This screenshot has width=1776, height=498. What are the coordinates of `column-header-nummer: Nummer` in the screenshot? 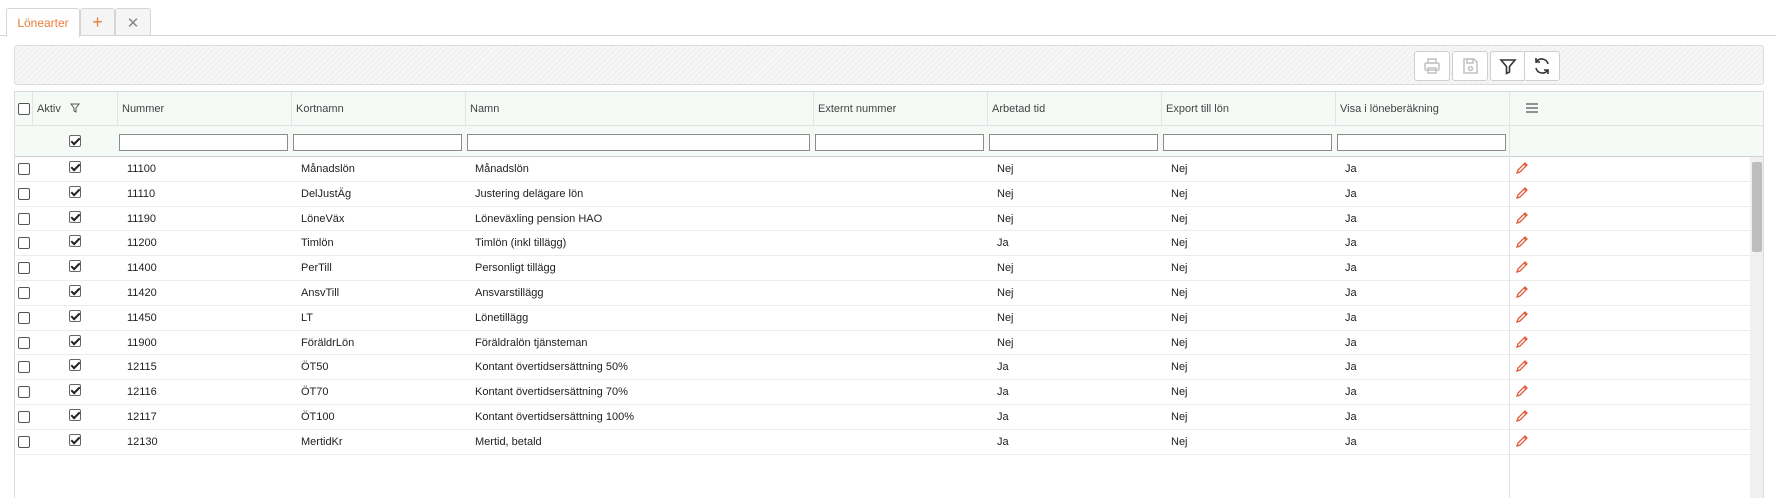 It's located at (204, 109).